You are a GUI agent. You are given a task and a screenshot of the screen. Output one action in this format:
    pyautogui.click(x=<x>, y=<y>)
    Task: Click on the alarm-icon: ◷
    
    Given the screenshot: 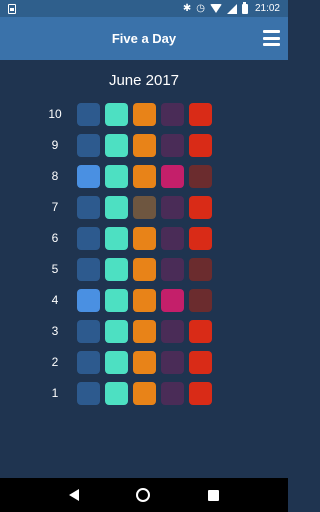 What is the action you would take?
    pyautogui.click(x=200, y=8)
    